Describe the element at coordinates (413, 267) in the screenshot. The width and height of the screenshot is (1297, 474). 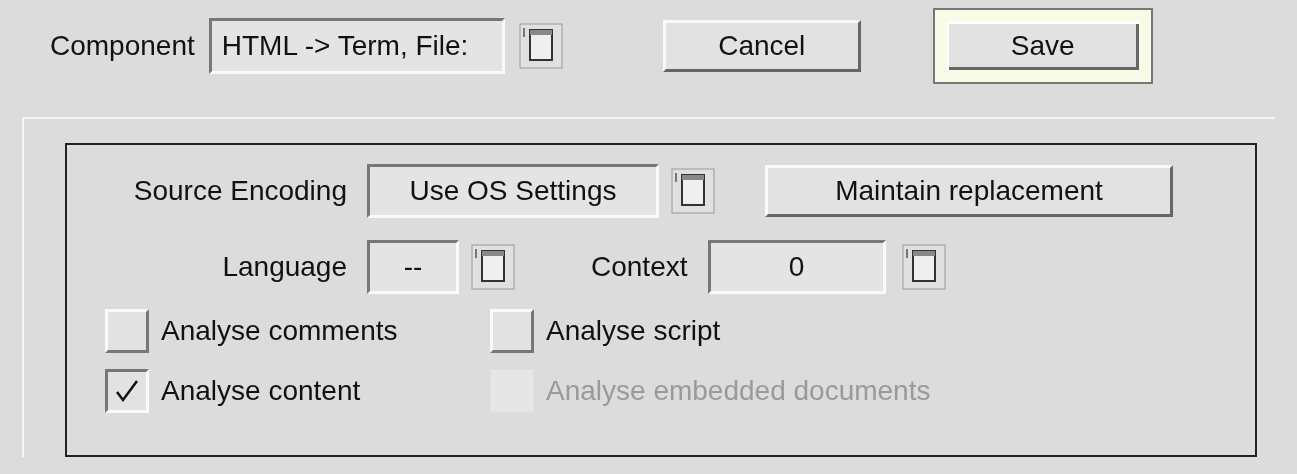
I see `dropdown-field: --` at that location.